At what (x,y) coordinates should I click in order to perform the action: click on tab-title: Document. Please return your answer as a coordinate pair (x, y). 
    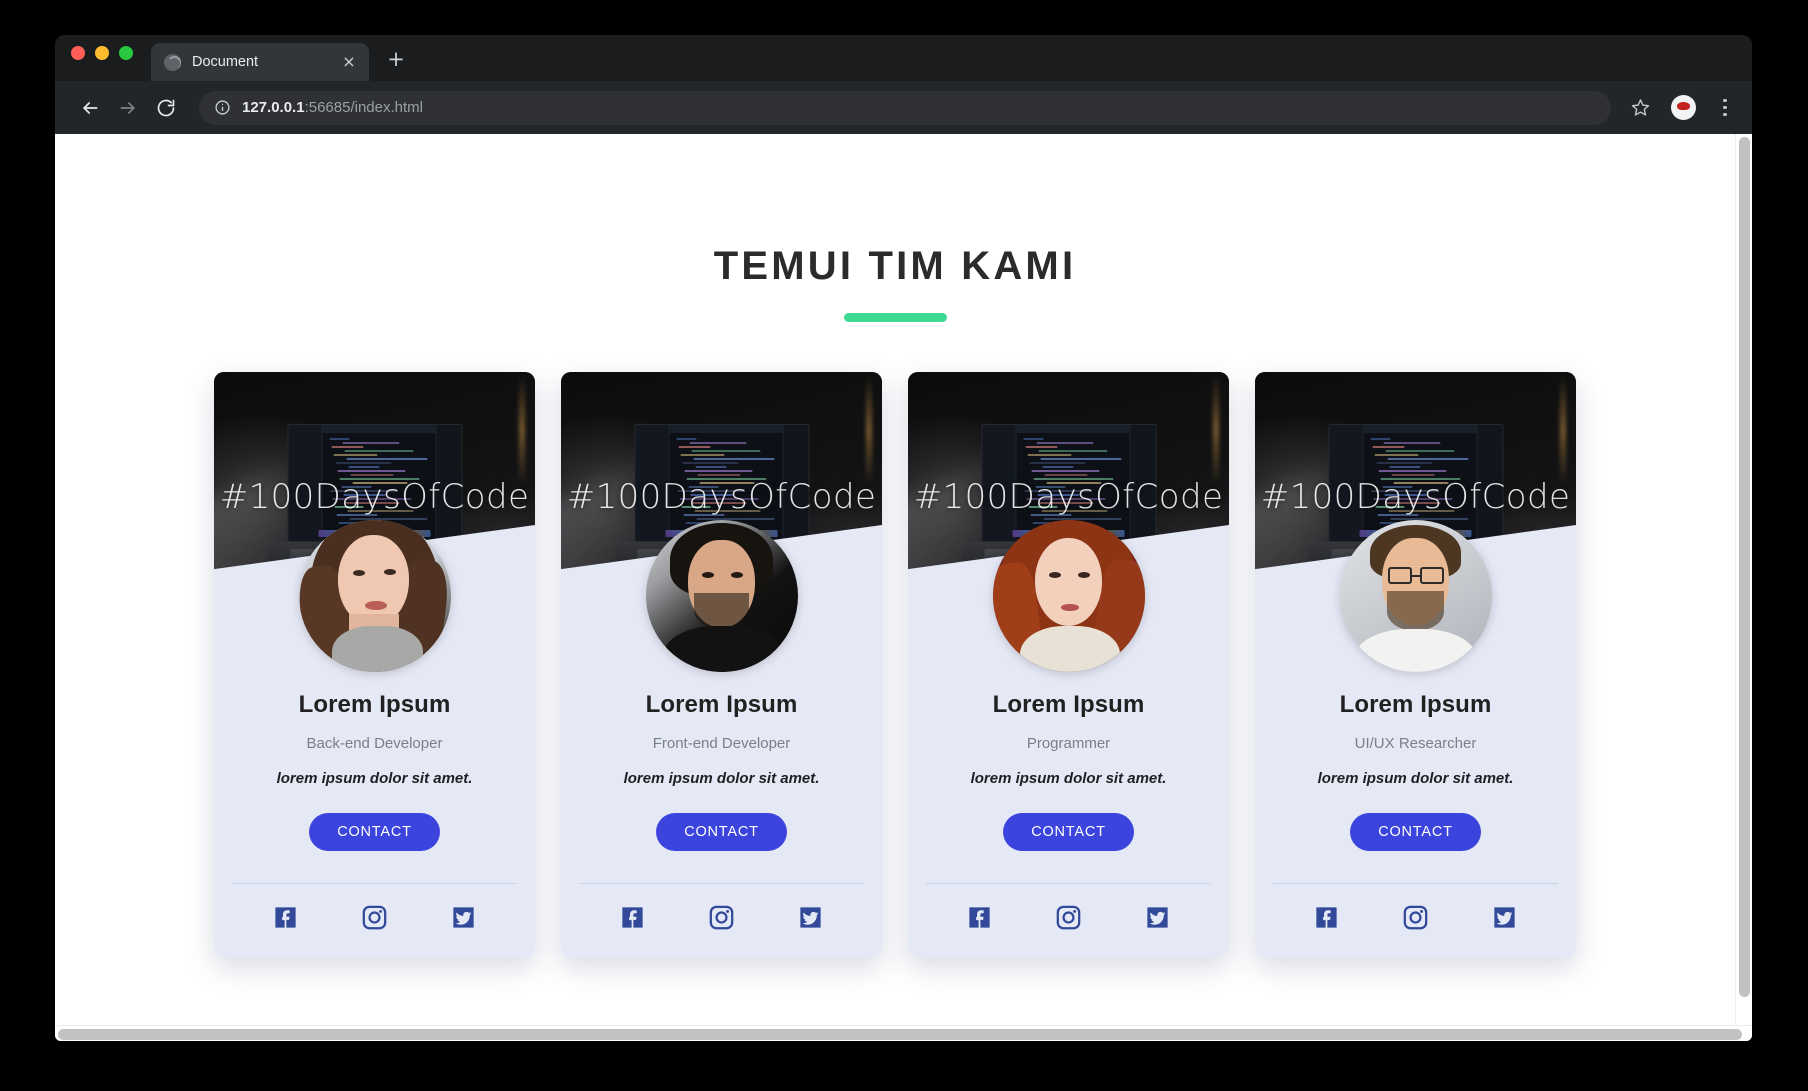
    Looking at the image, I should click on (225, 62).